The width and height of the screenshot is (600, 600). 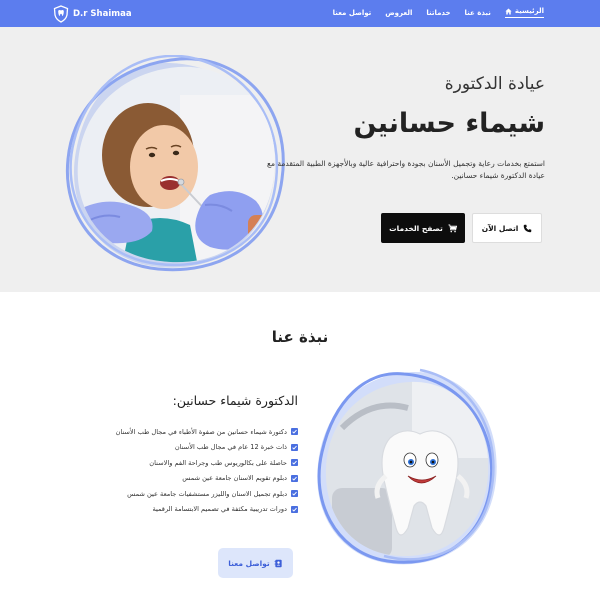 What do you see at coordinates (300, 337) in the screenshot?
I see `about-heading: نبذة عنا` at bounding box center [300, 337].